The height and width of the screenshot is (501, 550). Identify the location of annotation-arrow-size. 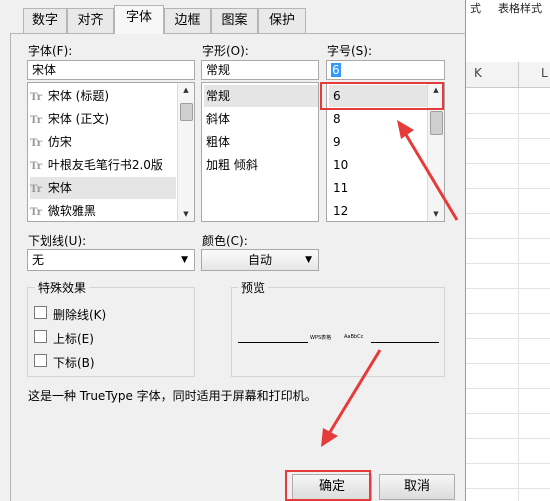
(431, 176).